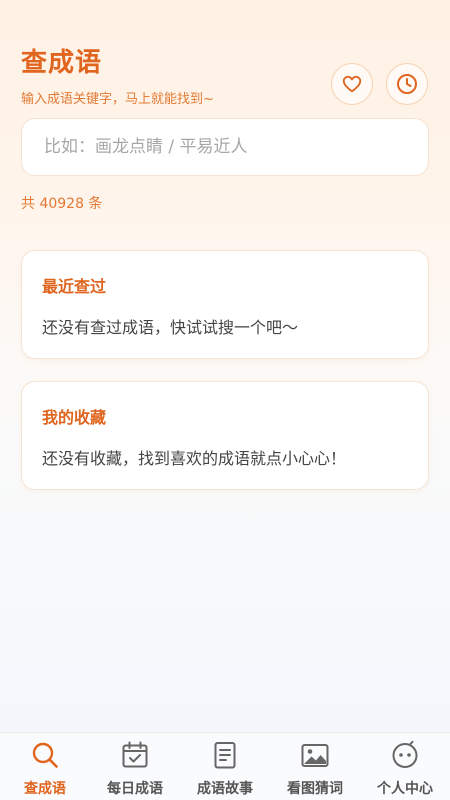 This screenshot has height=800, width=450. I want to click on tab-daily-idiom: 每日成语, so click(135, 766).